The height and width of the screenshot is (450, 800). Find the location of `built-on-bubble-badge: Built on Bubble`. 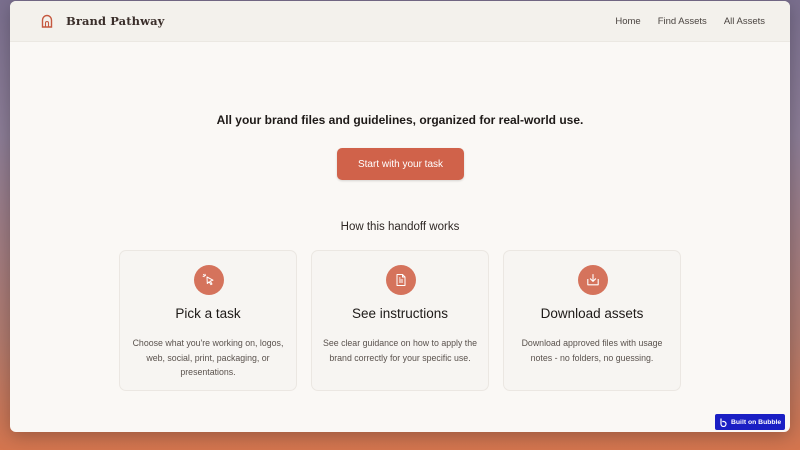

built-on-bubble-badge: Built on Bubble is located at coordinates (750, 422).